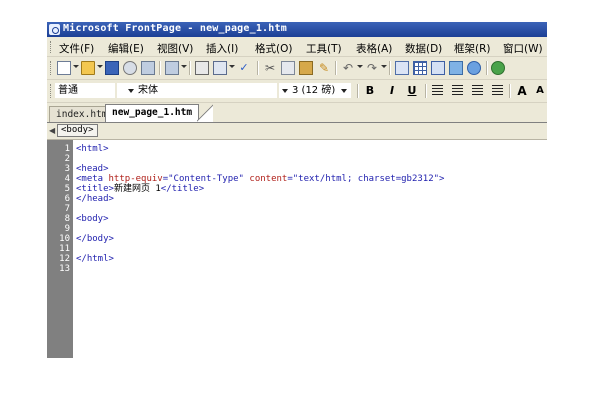  I want to click on menu-frames: 框架(R), so click(472, 48).